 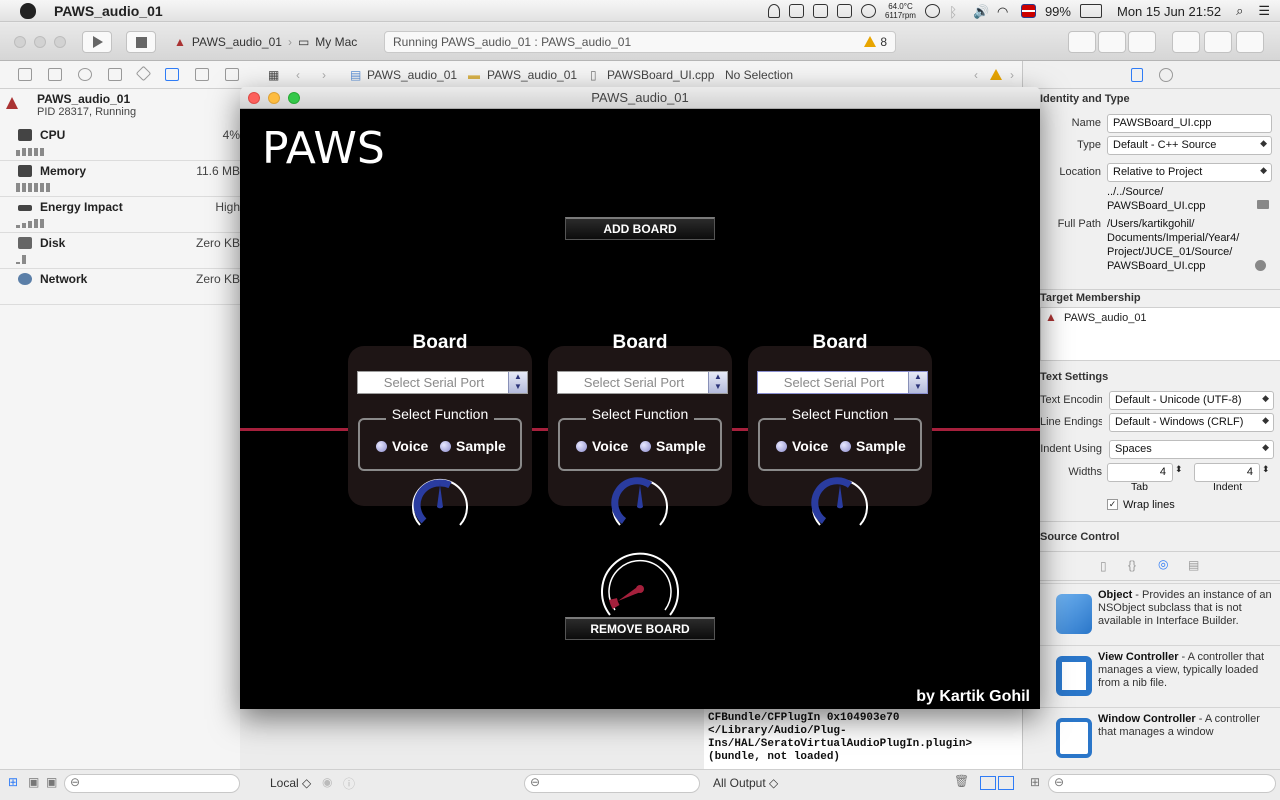 What do you see at coordinates (55, 74) in the screenshot?
I see `symbol-navigator-icon` at bounding box center [55, 74].